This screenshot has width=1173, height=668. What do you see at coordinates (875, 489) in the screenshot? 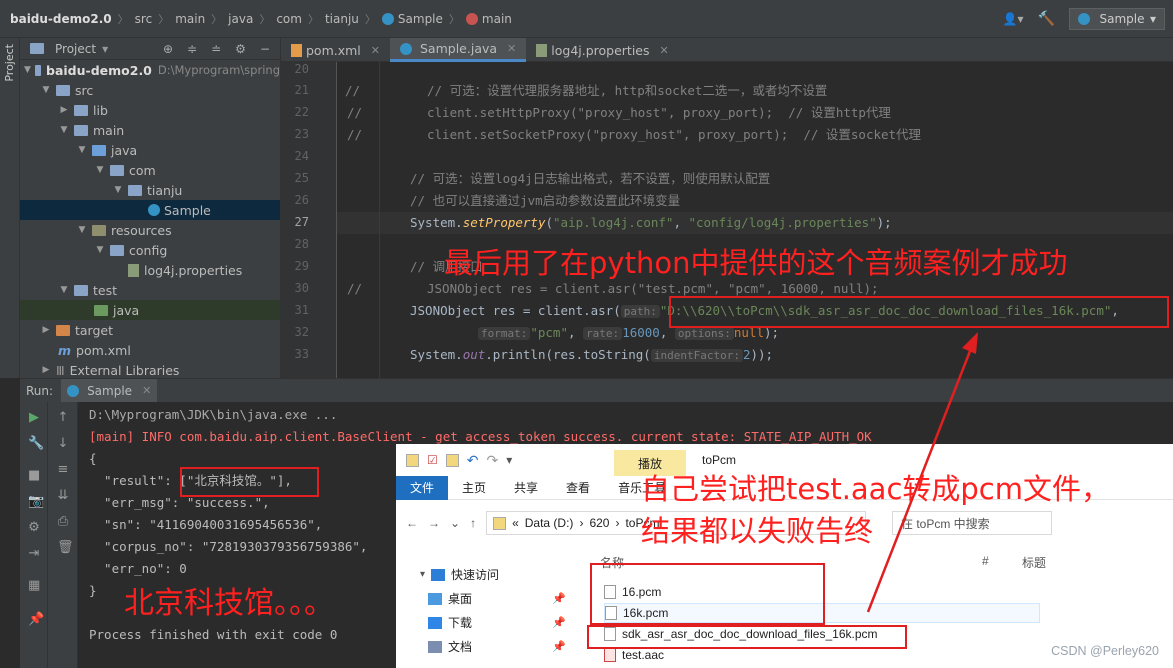
I see `annotation-explorer-line1: 自己尝试把test.aac转成pcm文件，` at bounding box center [875, 489].